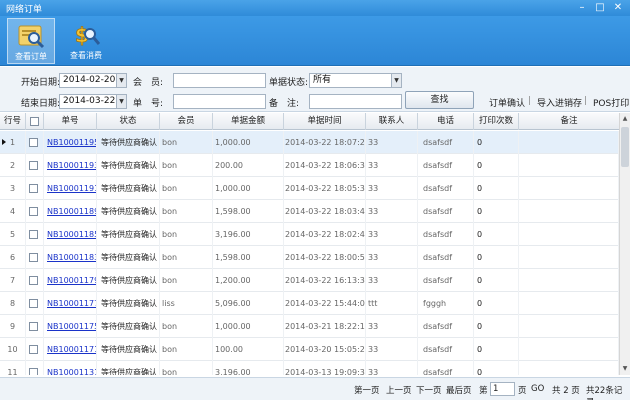 This screenshot has height=400, width=630. Describe the element at coordinates (600, 7) in the screenshot. I see `maximize-button: □` at that location.